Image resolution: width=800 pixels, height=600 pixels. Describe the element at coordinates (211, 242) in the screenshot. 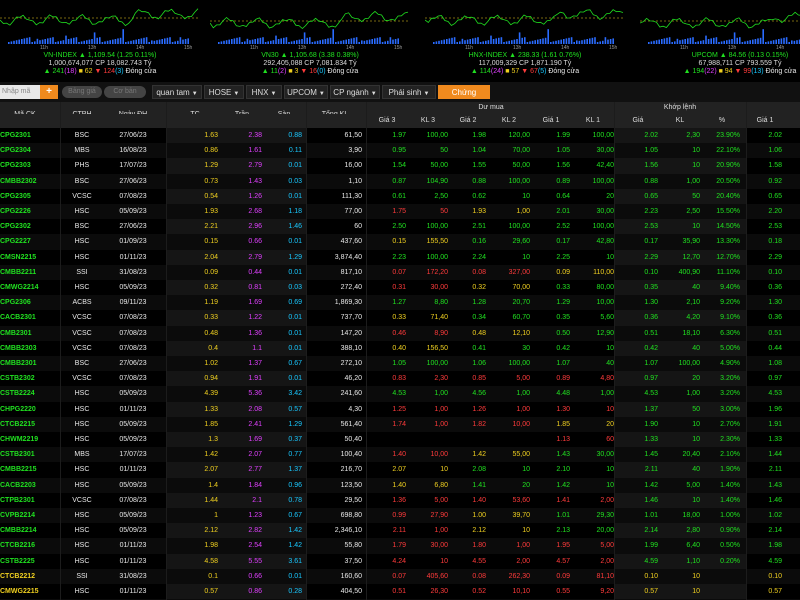

I see `cell-tc: 0.15` at that location.